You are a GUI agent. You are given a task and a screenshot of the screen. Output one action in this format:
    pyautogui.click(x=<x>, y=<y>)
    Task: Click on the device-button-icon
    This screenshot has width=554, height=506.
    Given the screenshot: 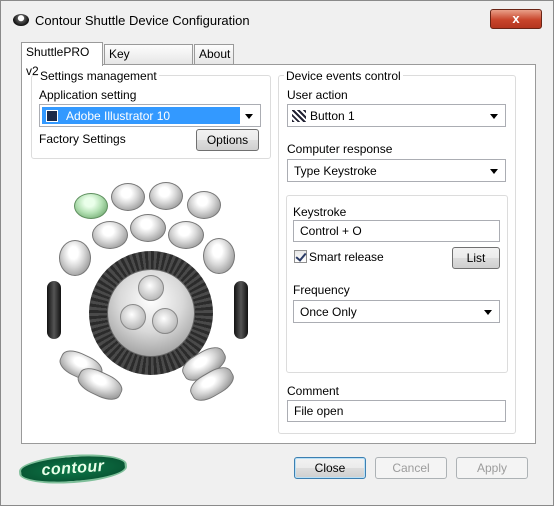 What is the action you would take?
    pyautogui.click(x=299, y=116)
    